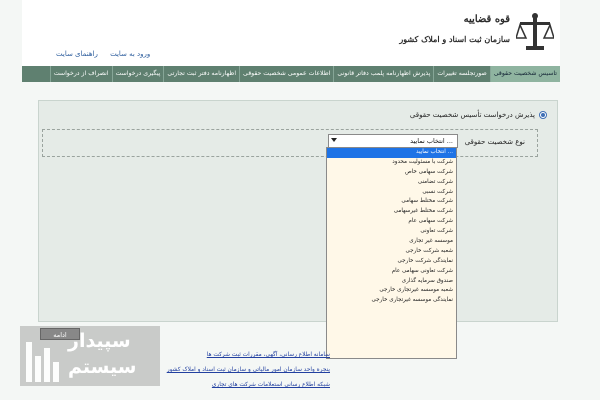 This screenshot has width=600, height=400. Describe the element at coordinates (461, 74) in the screenshot. I see `nav-tab-change-minutes: صورتجلسه تغییرات` at that location.